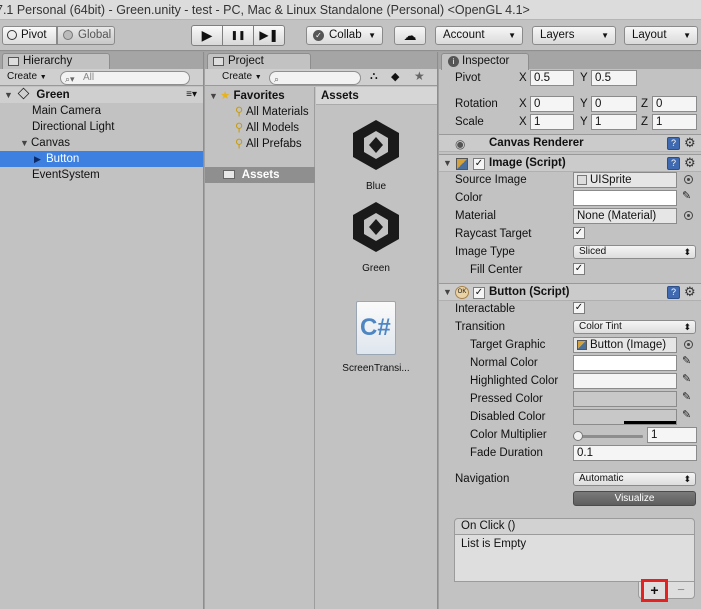  What do you see at coordinates (207, 35) in the screenshot?
I see `play-button: ▶` at bounding box center [207, 35].